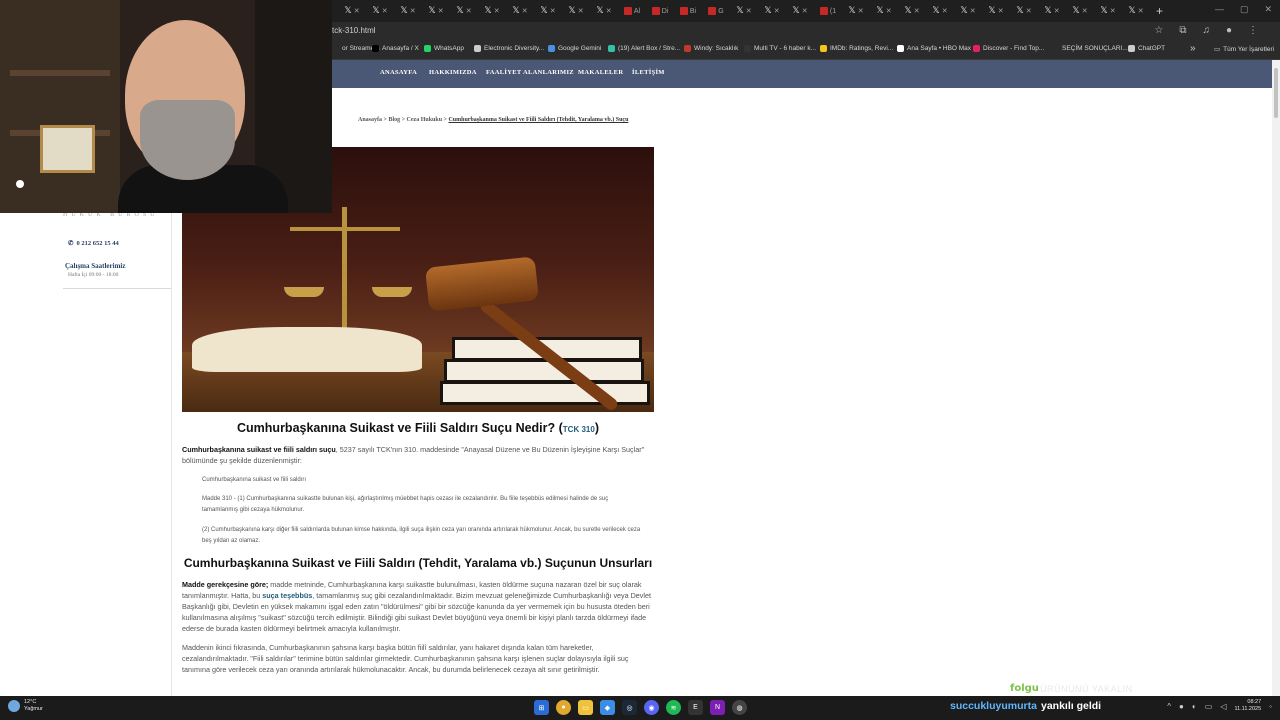  I want to click on bookmark-item: ChatGPT, so click(1146, 48).